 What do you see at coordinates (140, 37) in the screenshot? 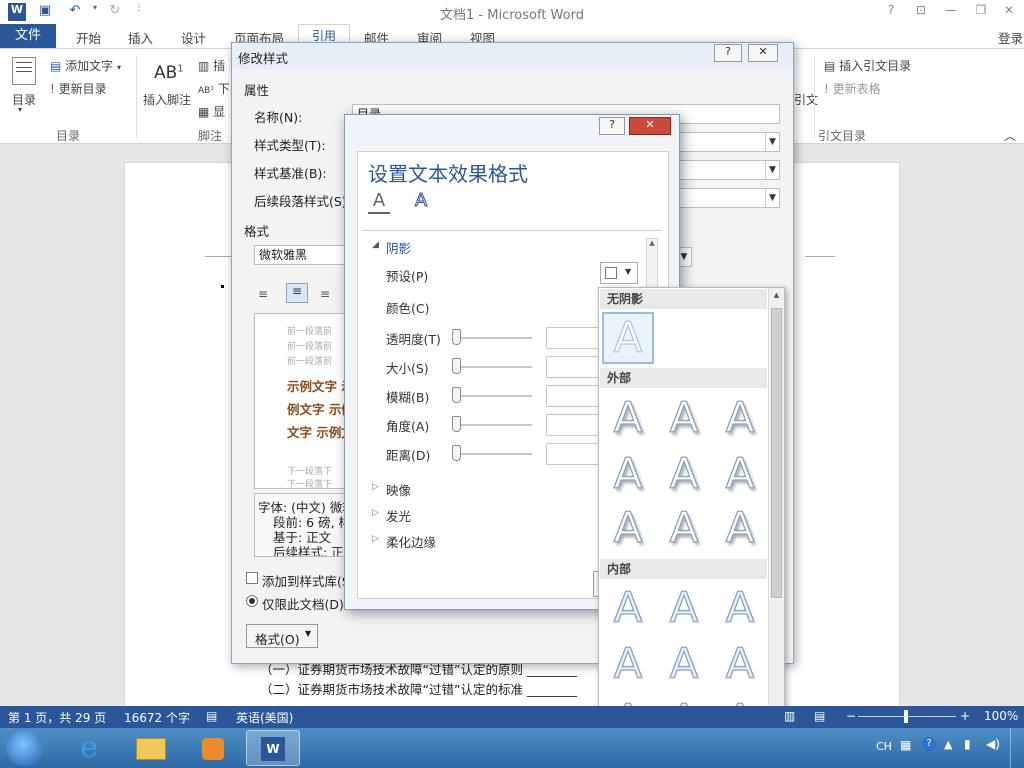
I see `tab-insert: 插入` at bounding box center [140, 37].